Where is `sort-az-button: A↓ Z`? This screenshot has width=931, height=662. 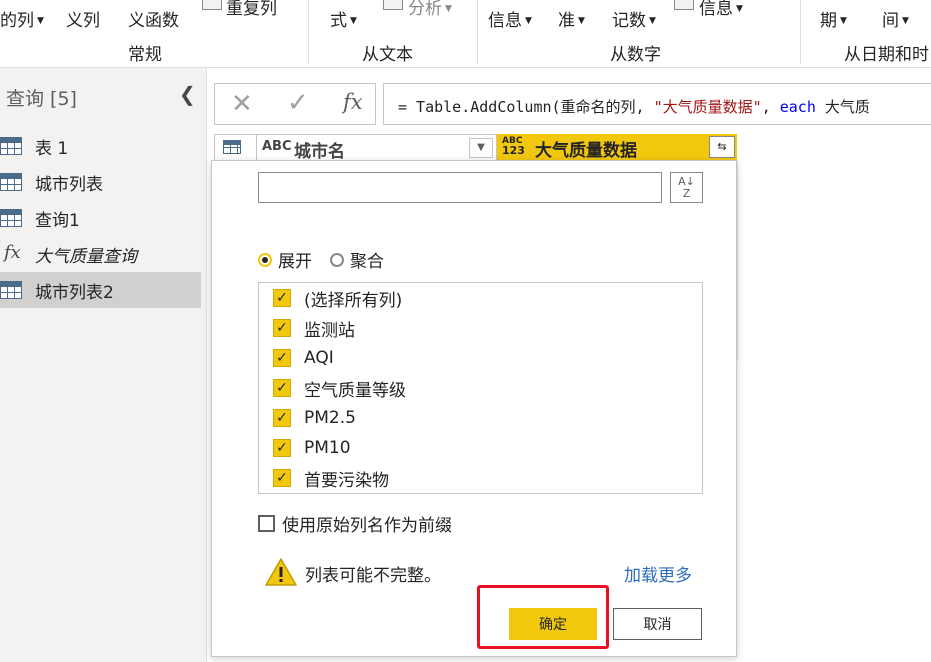 sort-az-button: A↓ Z is located at coordinates (686, 187).